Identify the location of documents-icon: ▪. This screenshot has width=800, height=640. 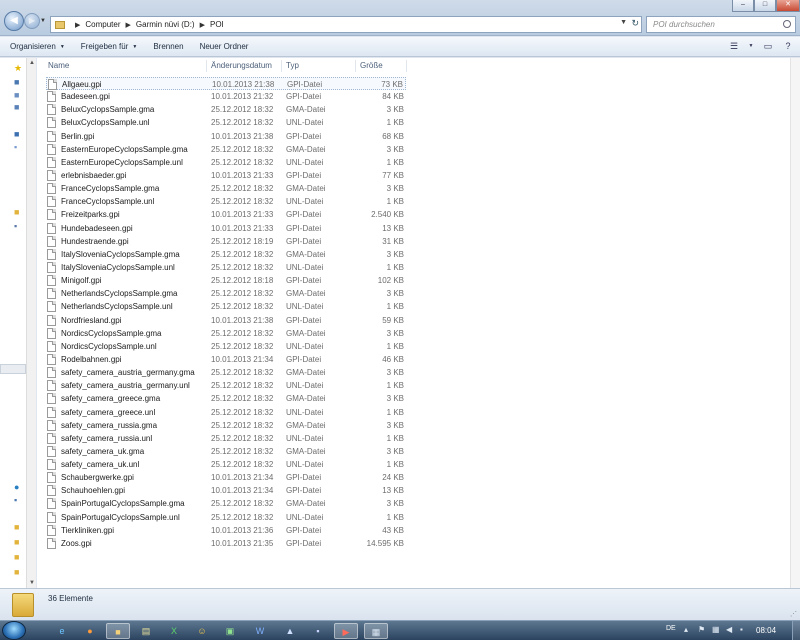
(15, 147).